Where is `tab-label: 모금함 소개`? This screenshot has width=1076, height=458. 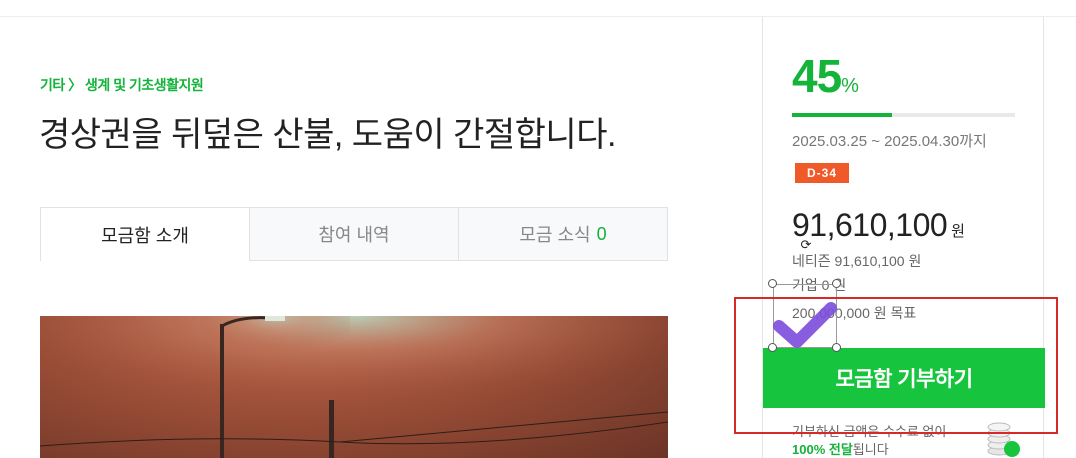
tab-label: 모금함 소개 is located at coordinates (145, 235).